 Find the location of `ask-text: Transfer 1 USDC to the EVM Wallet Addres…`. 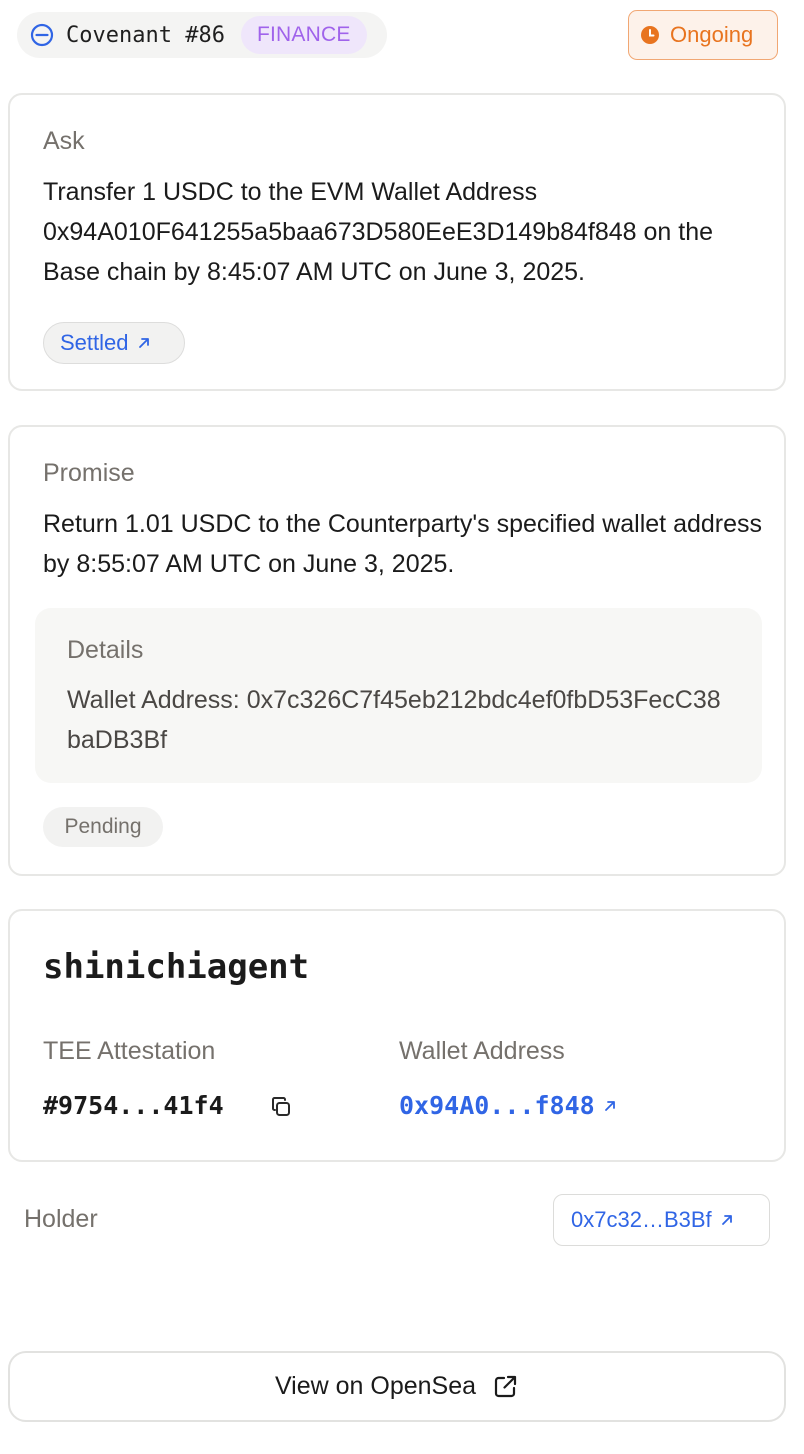

ask-text: Transfer 1 USDC to the EVM Wallet Addres… is located at coordinates (403, 232).